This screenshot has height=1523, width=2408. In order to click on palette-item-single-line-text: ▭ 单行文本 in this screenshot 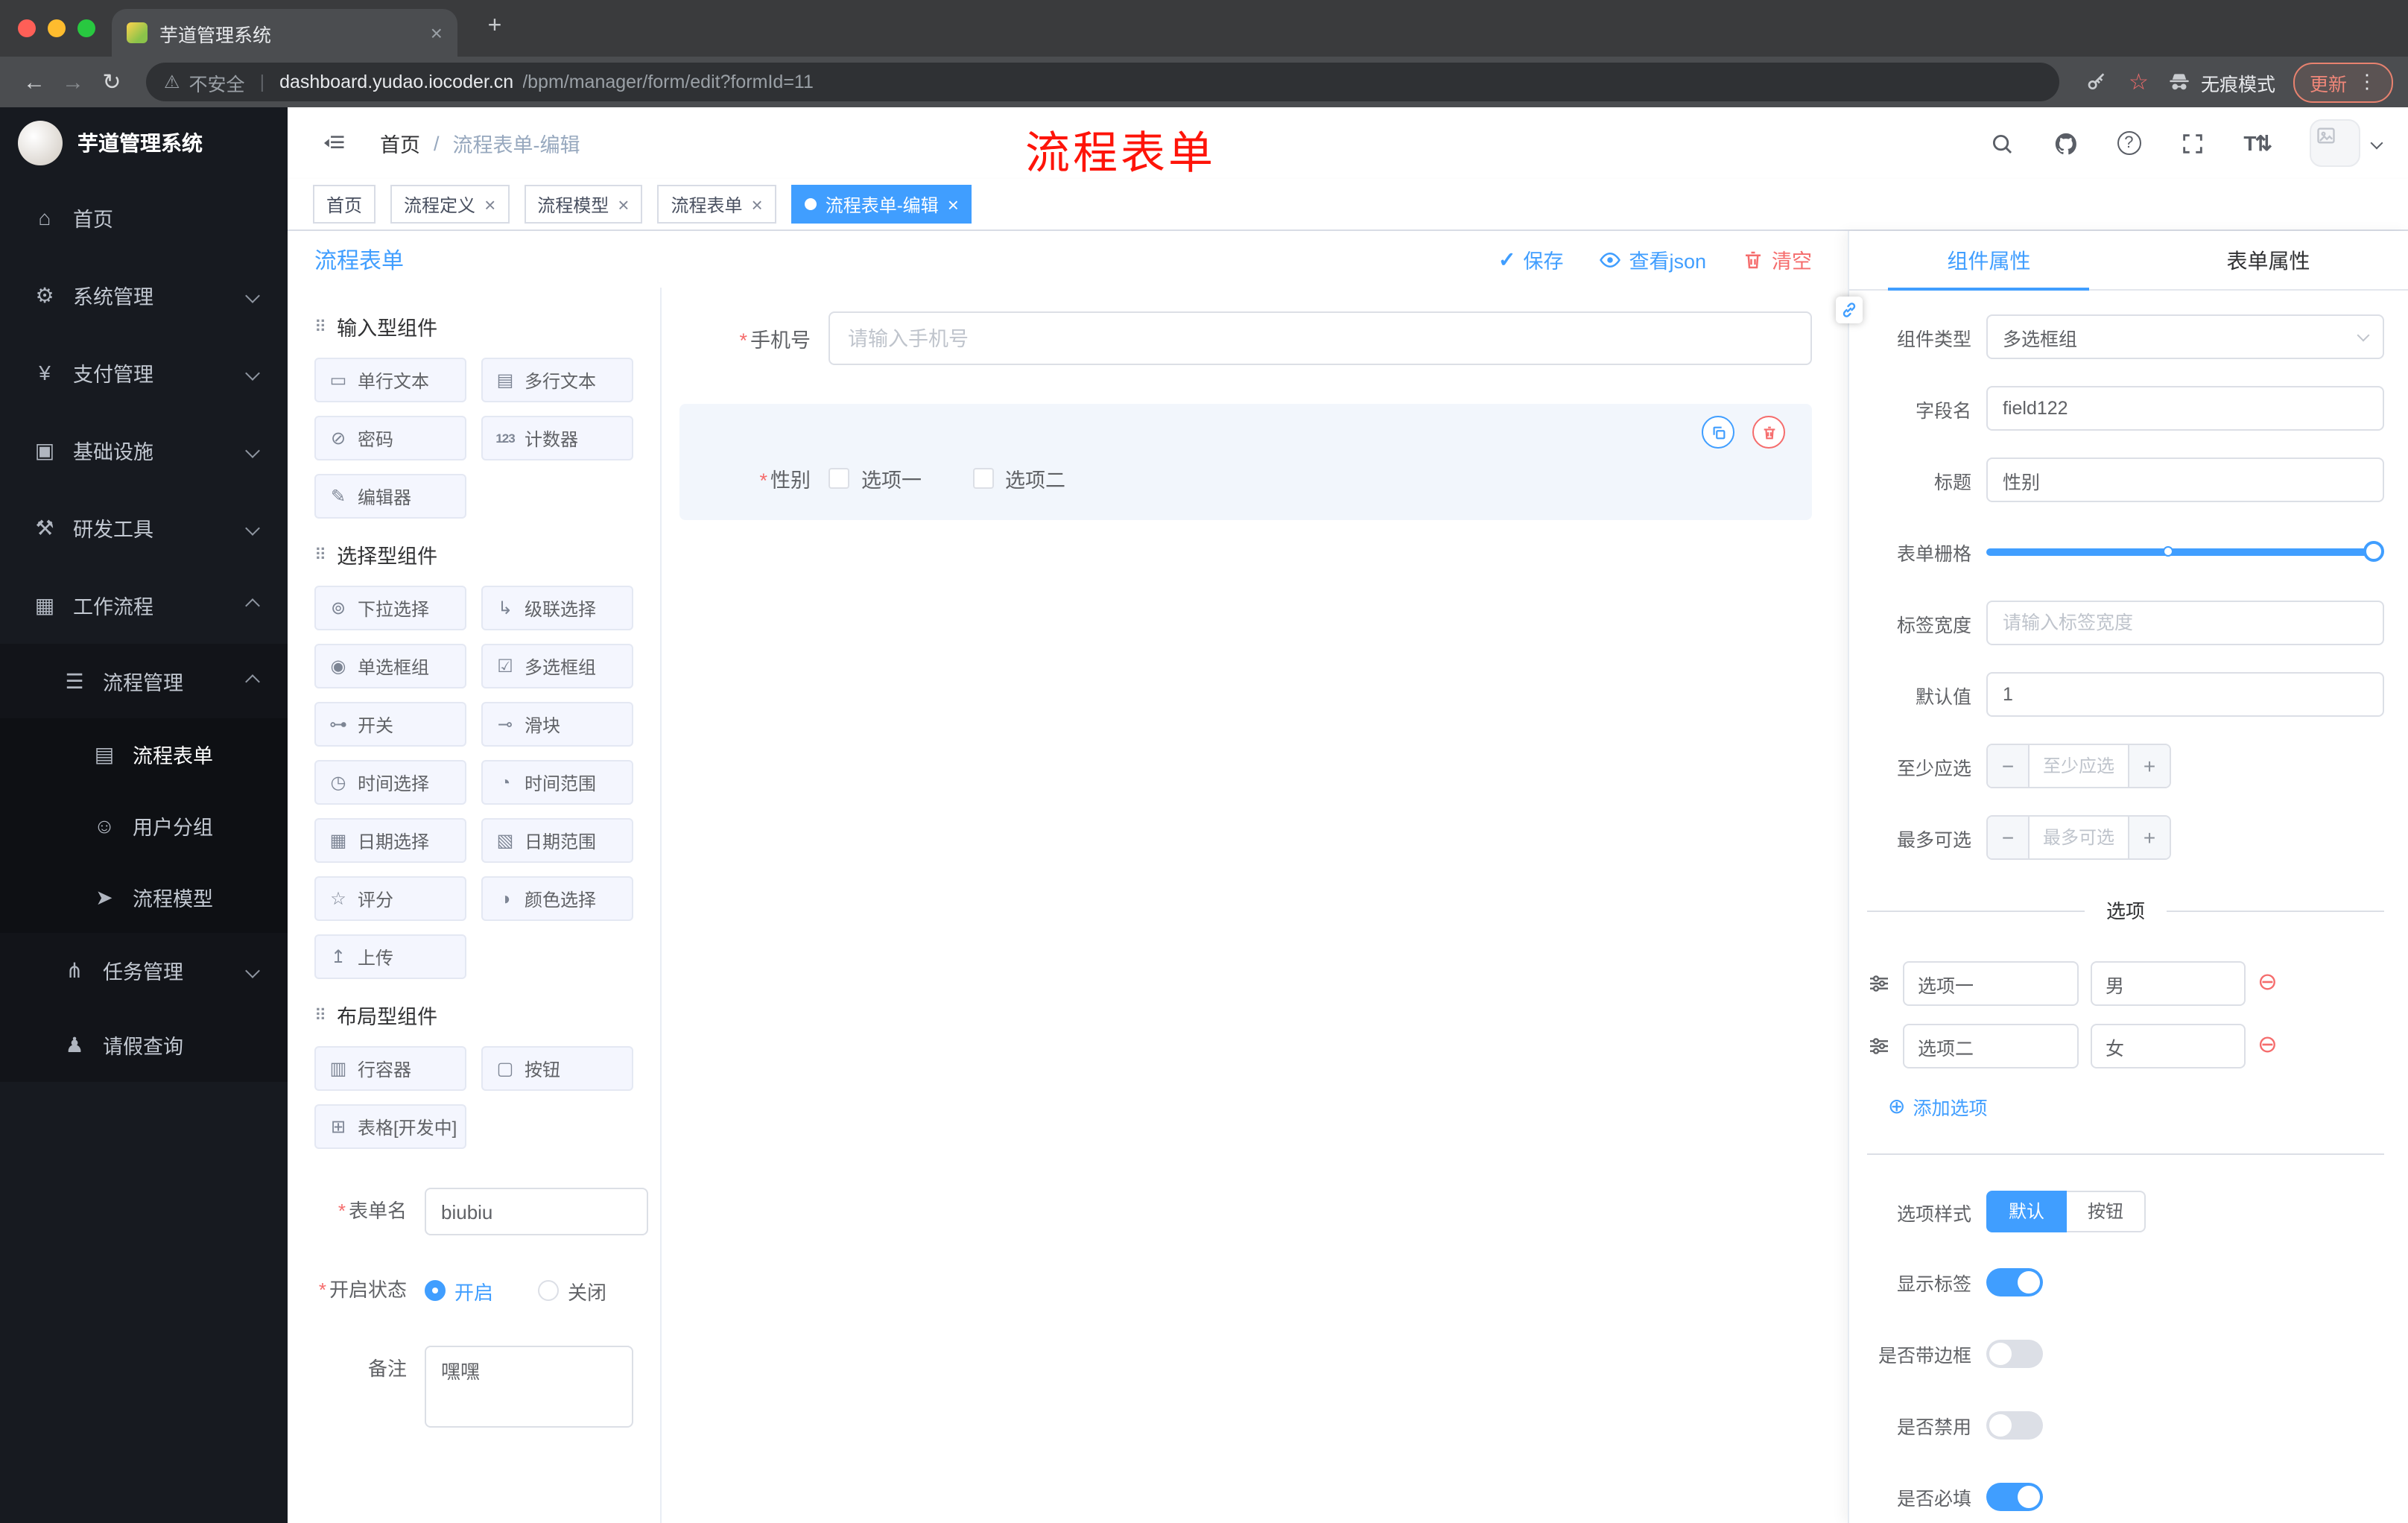, I will do `click(390, 380)`.